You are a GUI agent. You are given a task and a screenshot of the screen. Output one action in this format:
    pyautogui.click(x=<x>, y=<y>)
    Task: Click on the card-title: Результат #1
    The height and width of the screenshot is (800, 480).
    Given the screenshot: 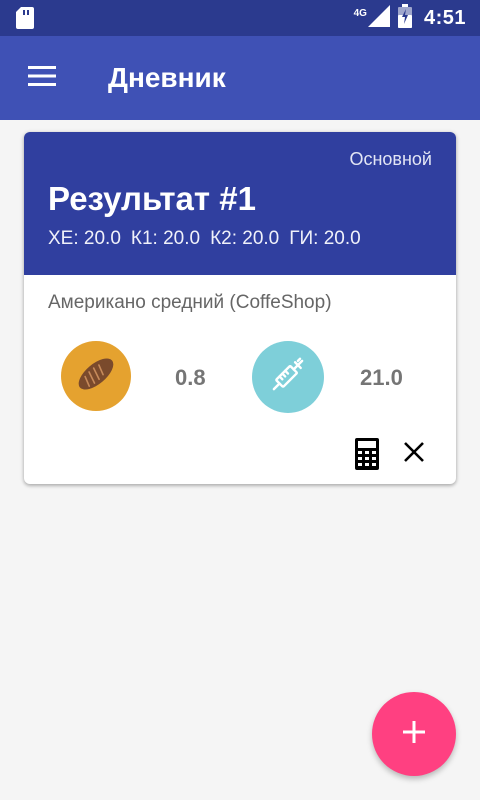 What is the action you would take?
    pyautogui.click(x=152, y=198)
    